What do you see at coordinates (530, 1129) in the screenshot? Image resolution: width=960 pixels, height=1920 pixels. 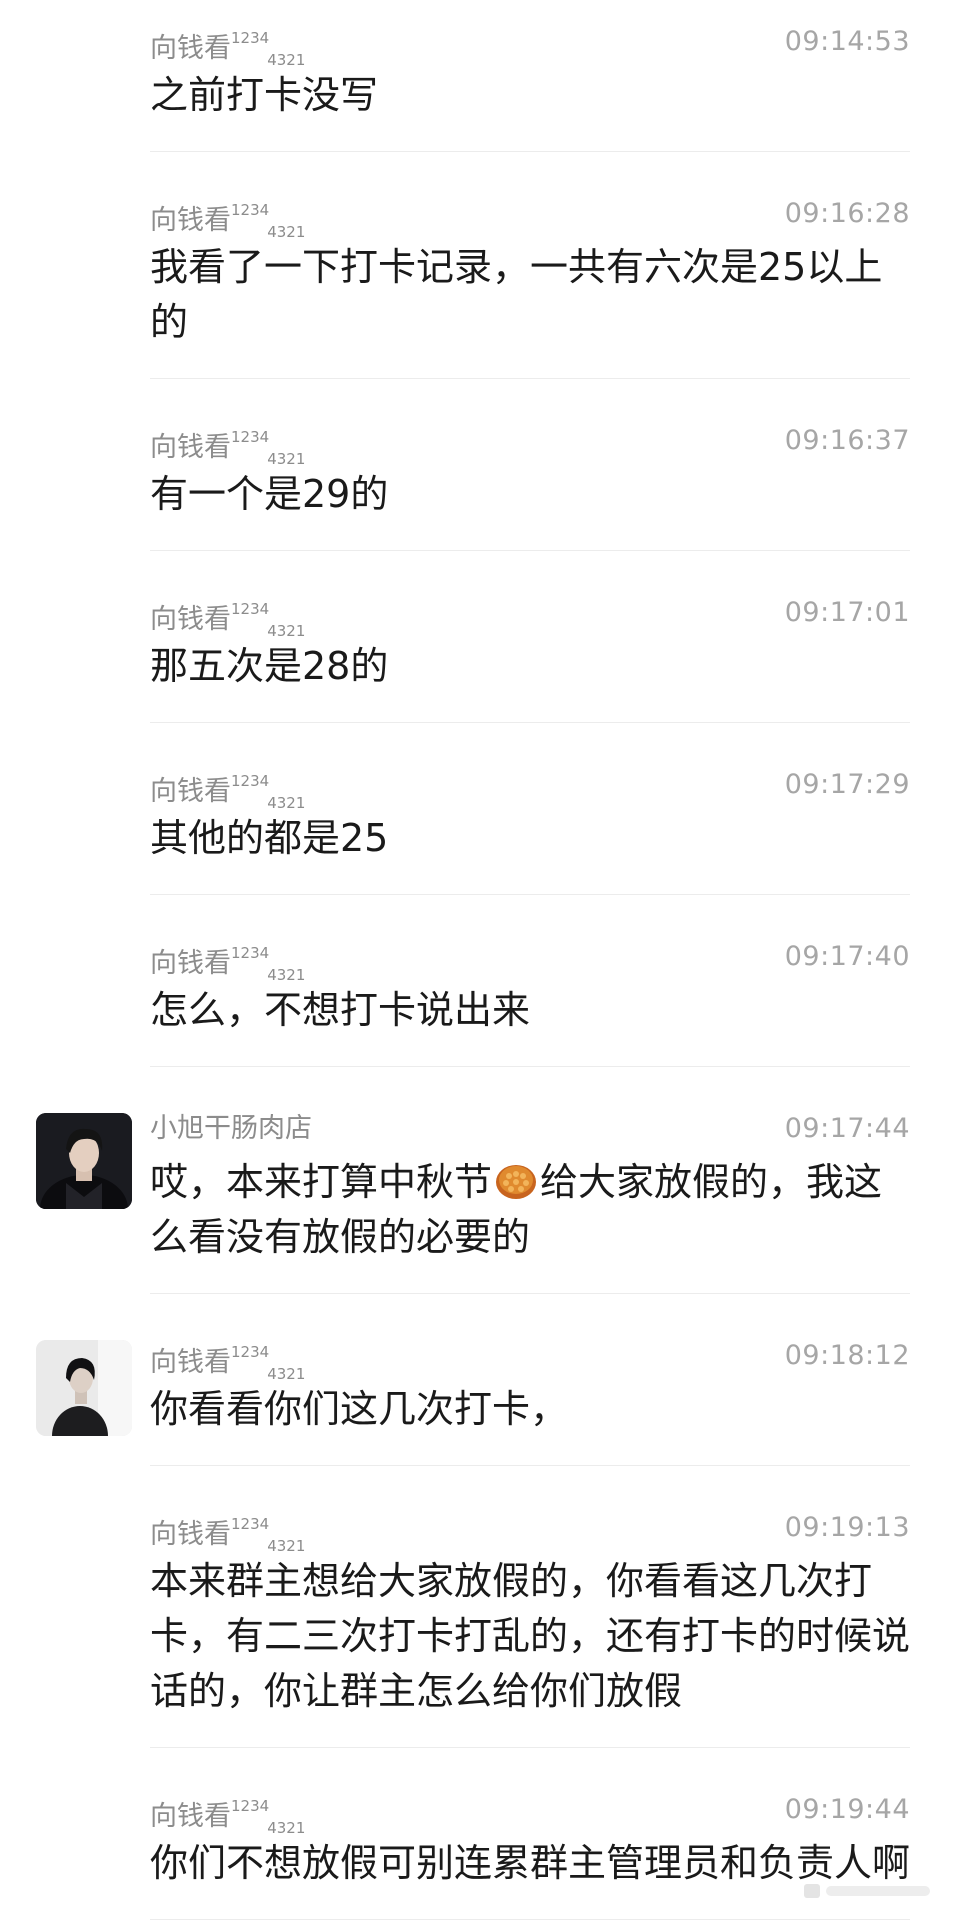 I see `message-header: 小旭干肠肉店 09:17:44` at bounding box center [530, 1129].